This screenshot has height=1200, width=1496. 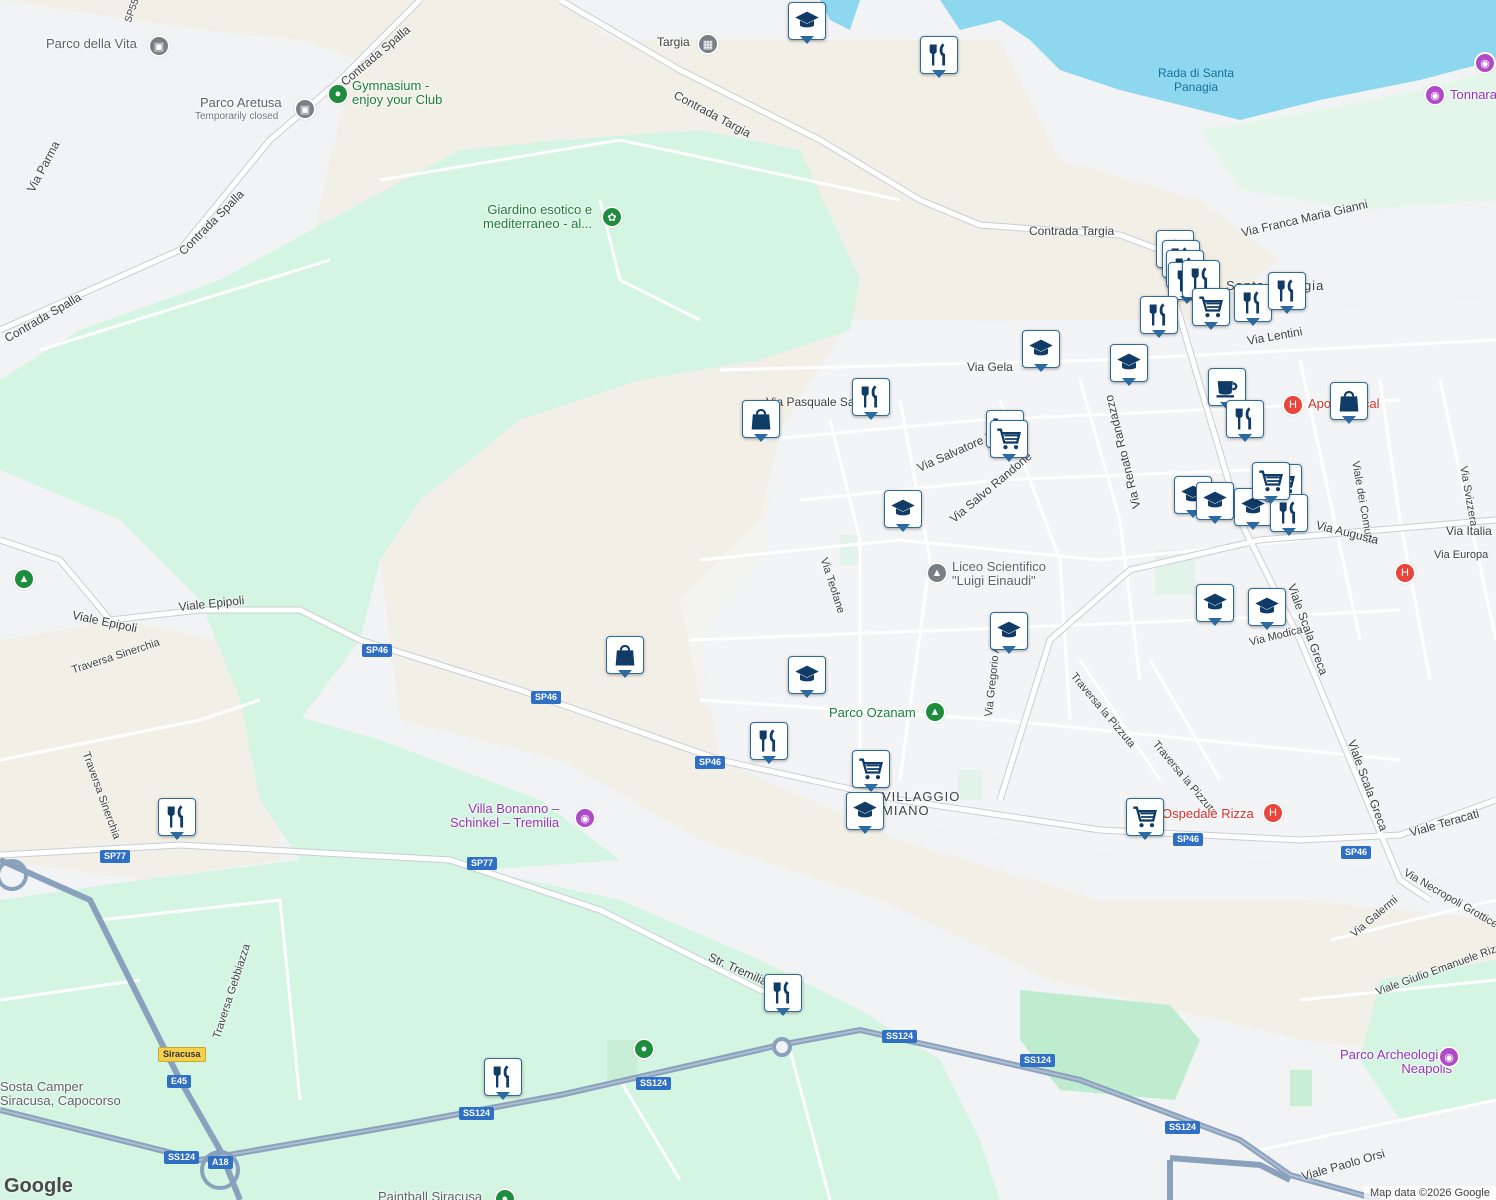 I want to click on poi-tonnara-icon: ◉, so click(x=1435, y=95).